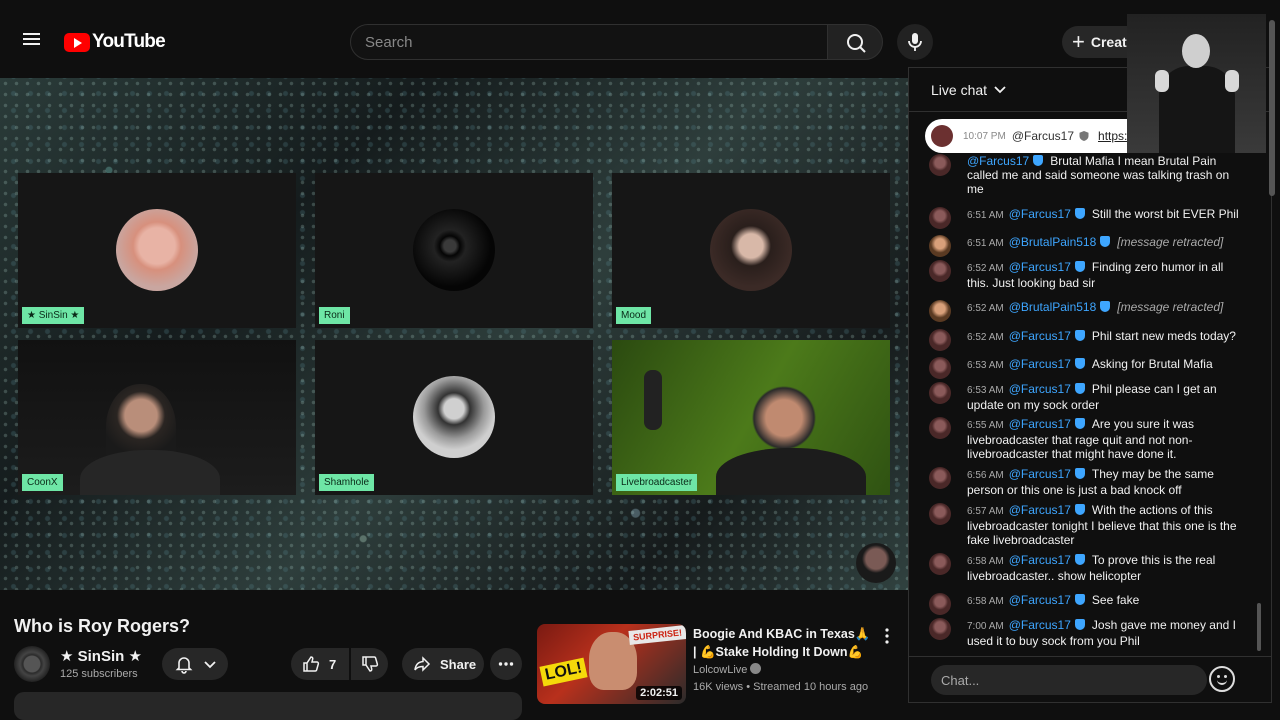 Image resolution: width=1280 pixels, height=720 pixels. I want to click on microphone-icon, so click(915, 42).